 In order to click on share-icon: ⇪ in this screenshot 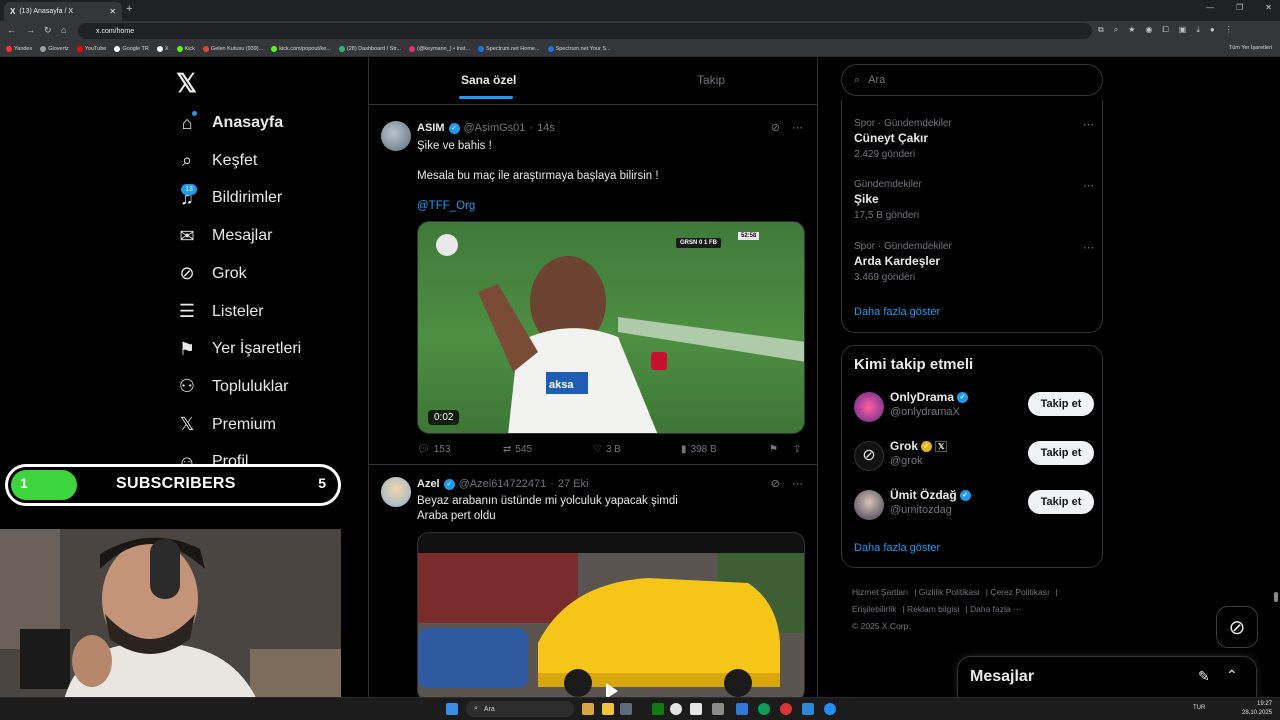, I will do `click(797, 449)`.